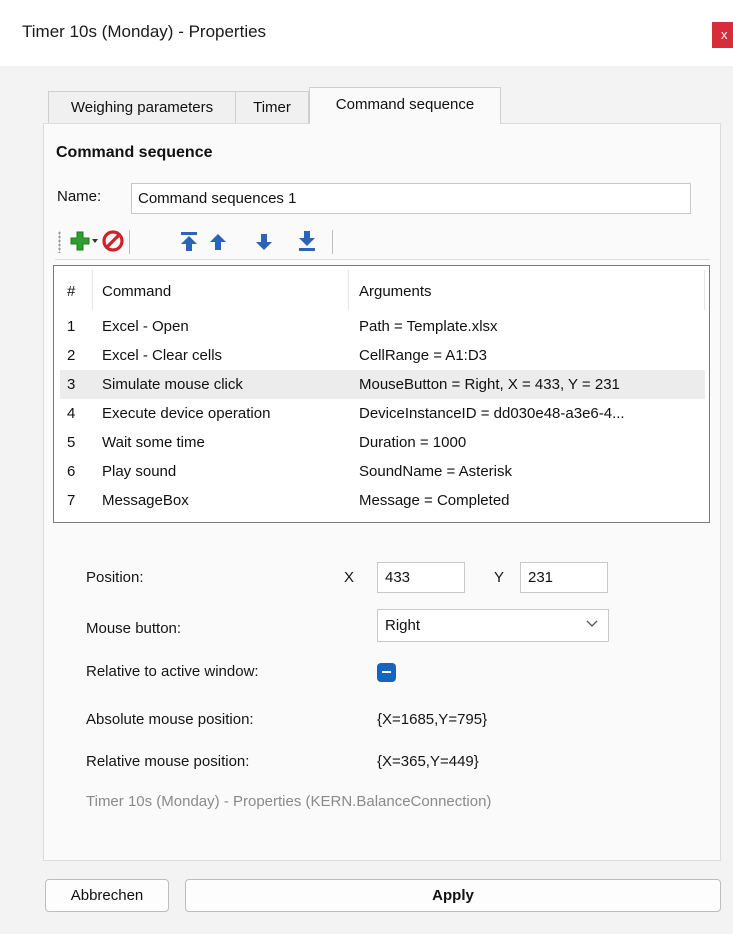 This screenshot has height=934, width=733. What do you see at coordinates (71, 442) in the screenshot?
I see `row-number: 5` at bounding box center [71, 442].